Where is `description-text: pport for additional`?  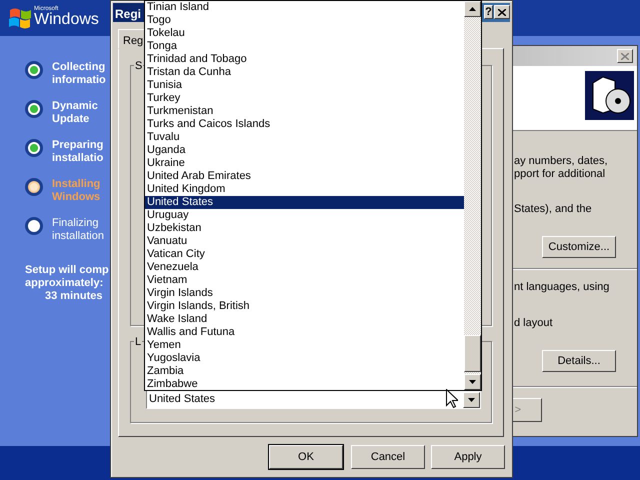
description-text: pport for additional is located at coordinates (560, 174).